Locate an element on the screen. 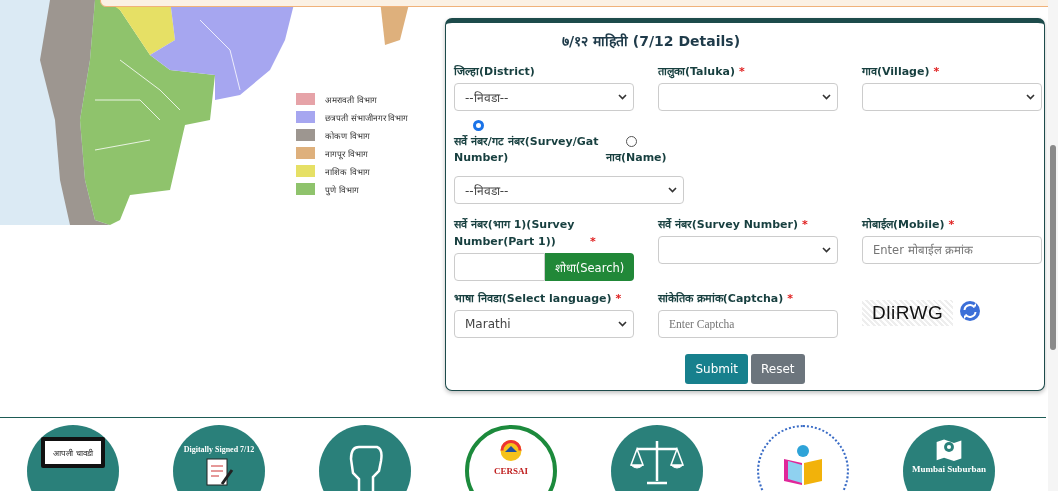 This screenshot has width=1058, height=491. legend-label: छत्रपती संभाजीनगर विभाग is located at coordinates (367, 117).